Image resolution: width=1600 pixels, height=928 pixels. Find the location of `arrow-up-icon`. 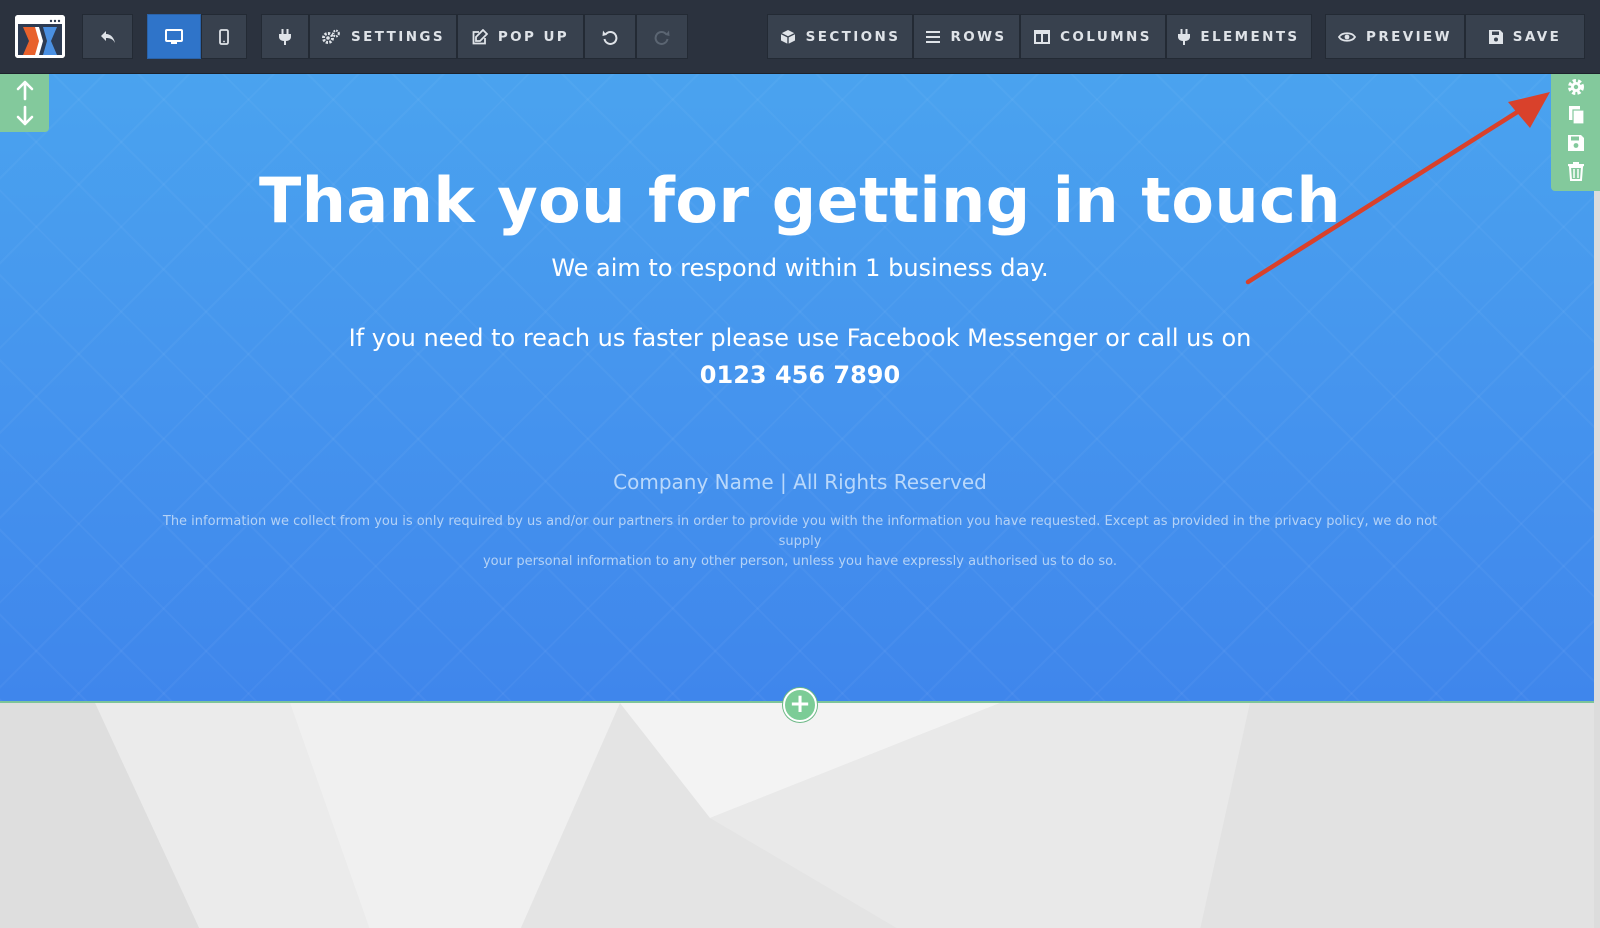

arrow-up-icon is located at coordinates (25, 90).